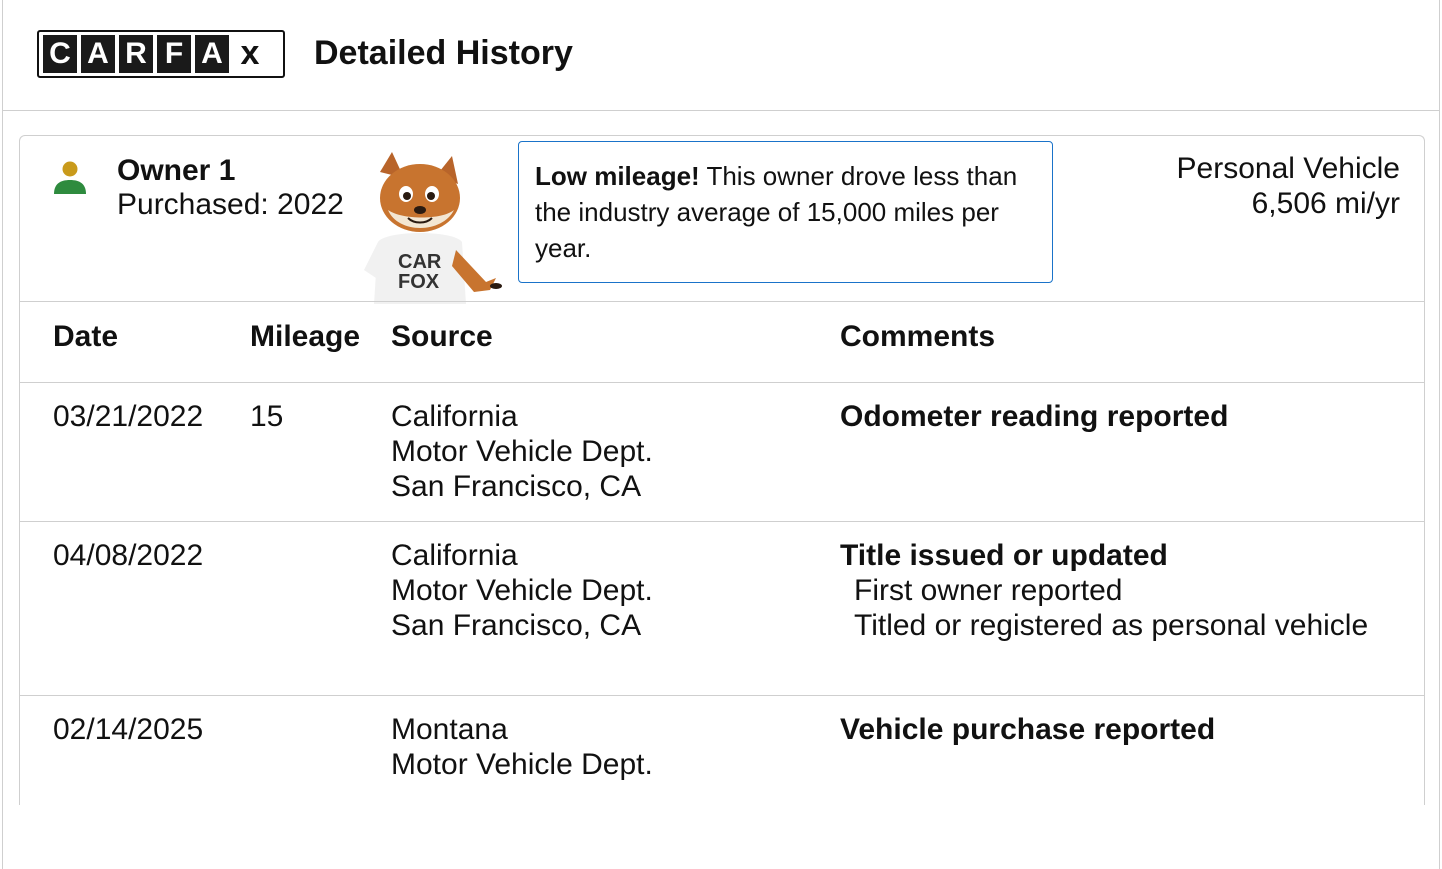 This screenshot has height=869, width=1442. What do you see at coordinates (128, 729) in the screenshot?
I see `row-date: 02/14/2025` at bounding box center [128, 729].